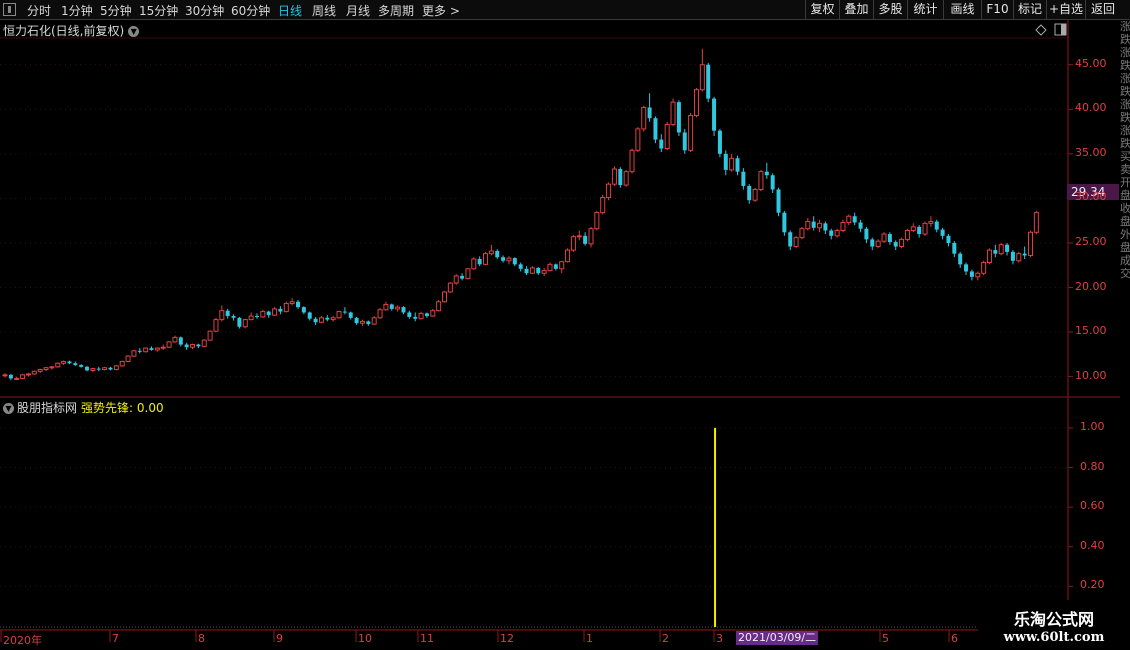  I want to click on panel-toggle-icon-fill, so click(1063, 29).